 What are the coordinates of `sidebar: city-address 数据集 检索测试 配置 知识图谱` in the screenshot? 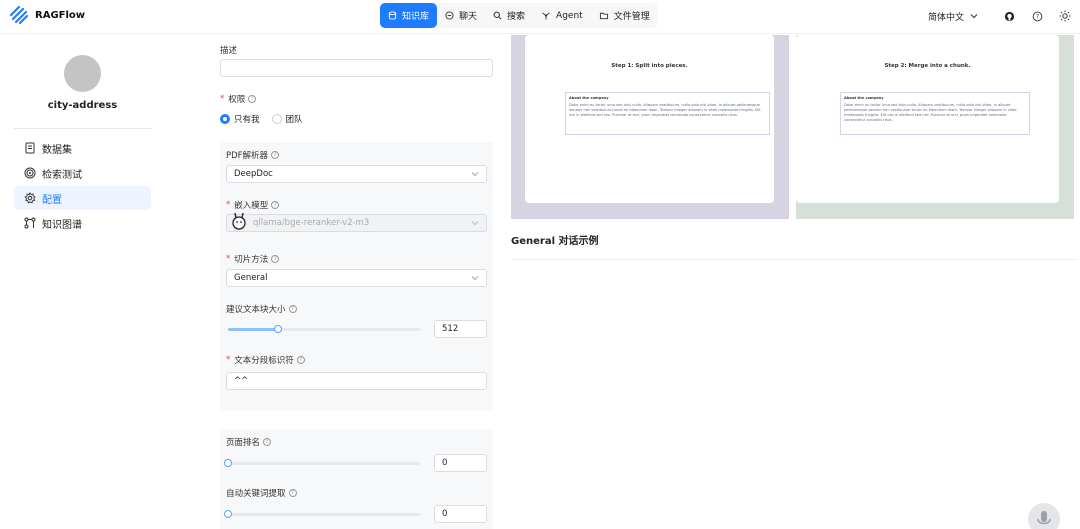 It's located at (82, 282).